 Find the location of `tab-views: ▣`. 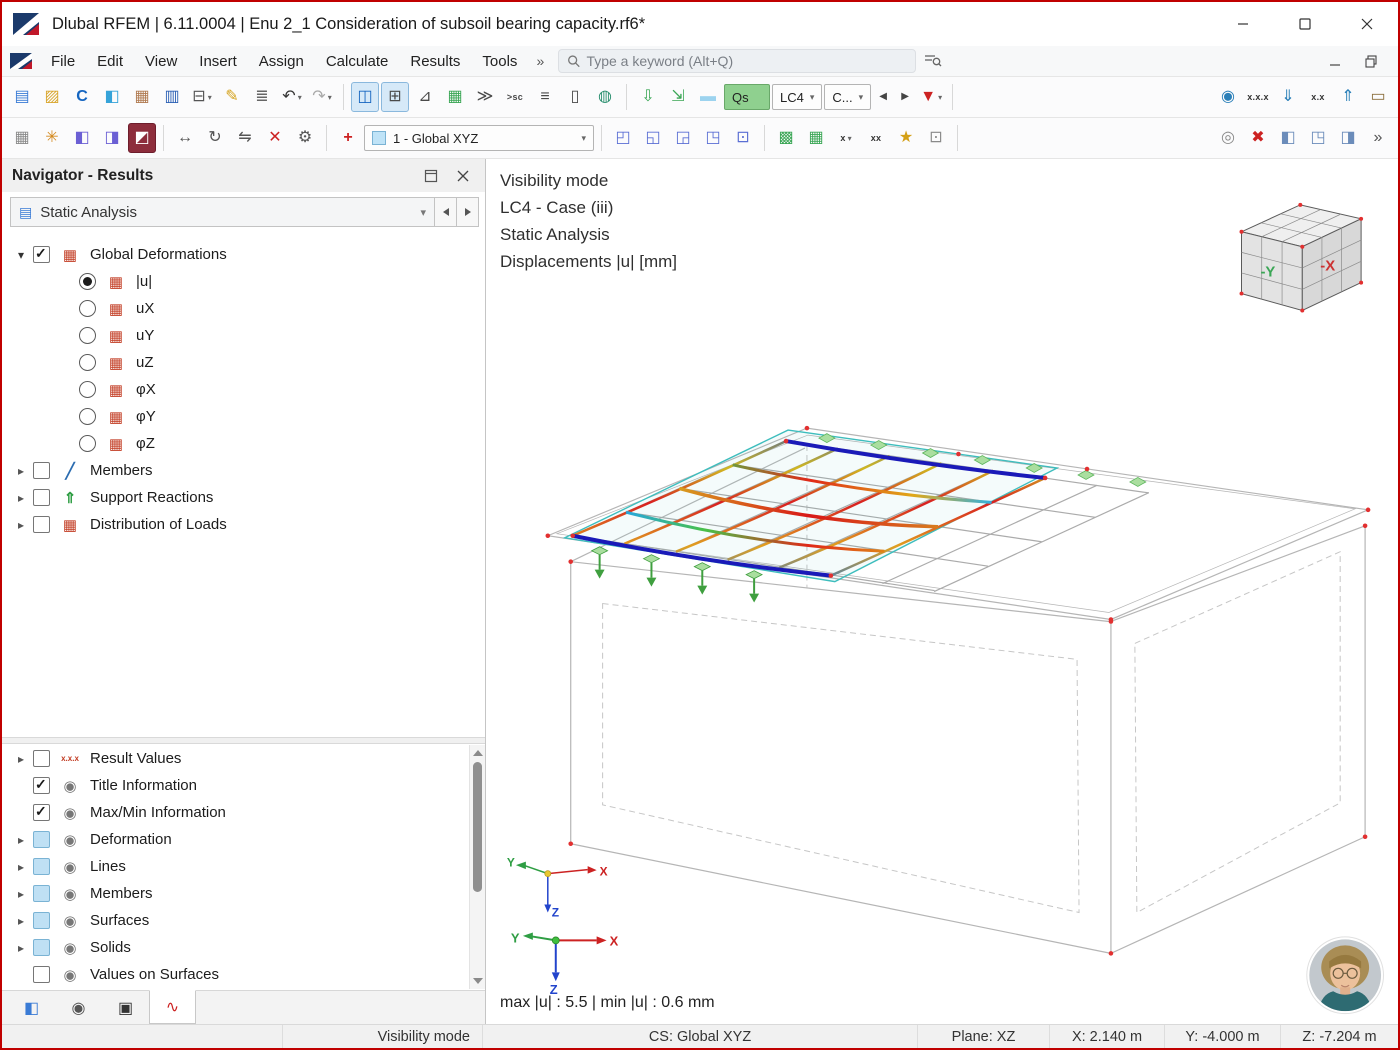

tab-views: ▣ is located at coordinates (125, 1007).